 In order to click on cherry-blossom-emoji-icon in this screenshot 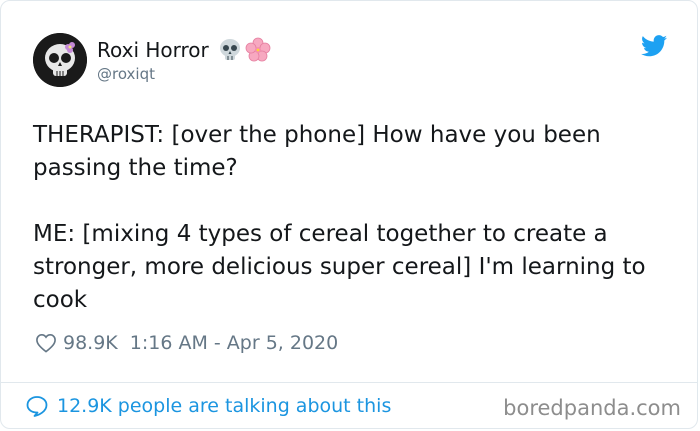, I will do `click(258, 49)`.